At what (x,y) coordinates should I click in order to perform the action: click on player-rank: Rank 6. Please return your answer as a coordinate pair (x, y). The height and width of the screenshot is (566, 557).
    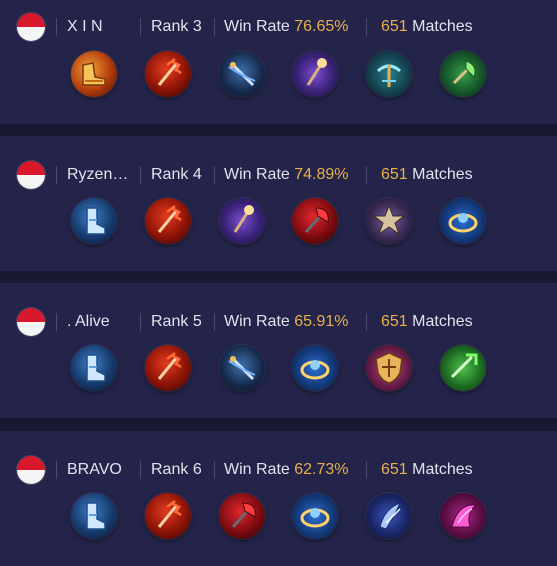
    Looking at the image, I should click on (176, 470).